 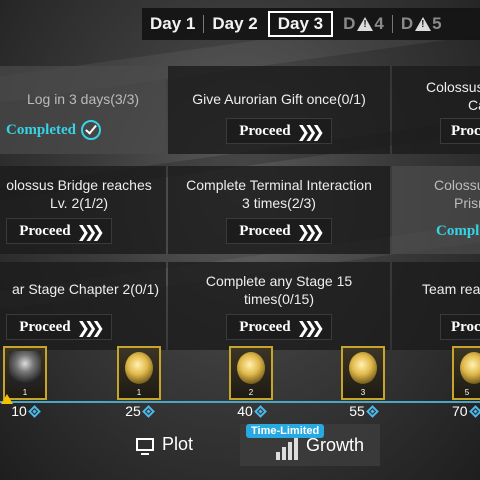 What do you see at coordinates (467, 203) in the screenshot?
I see `task-text-line2: Prism` at bounding box center [467, 203].